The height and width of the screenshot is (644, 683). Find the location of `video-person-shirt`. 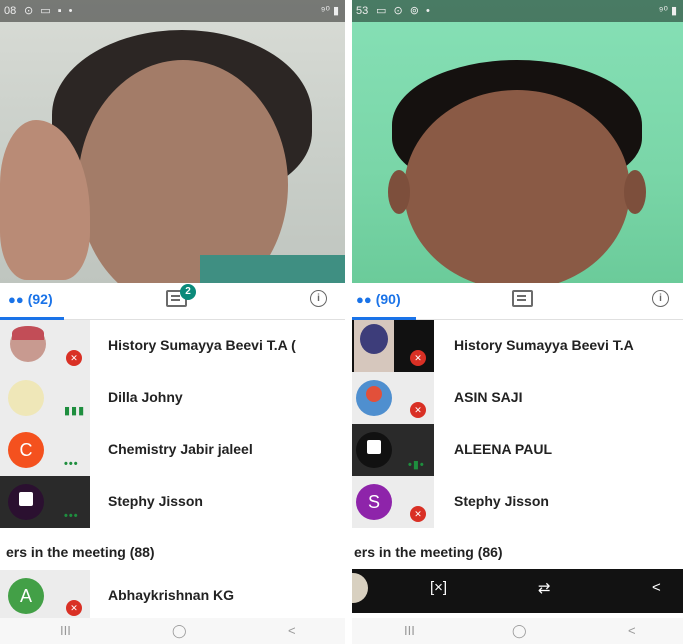

video-person-shirt is located at coordinates (272, 269).